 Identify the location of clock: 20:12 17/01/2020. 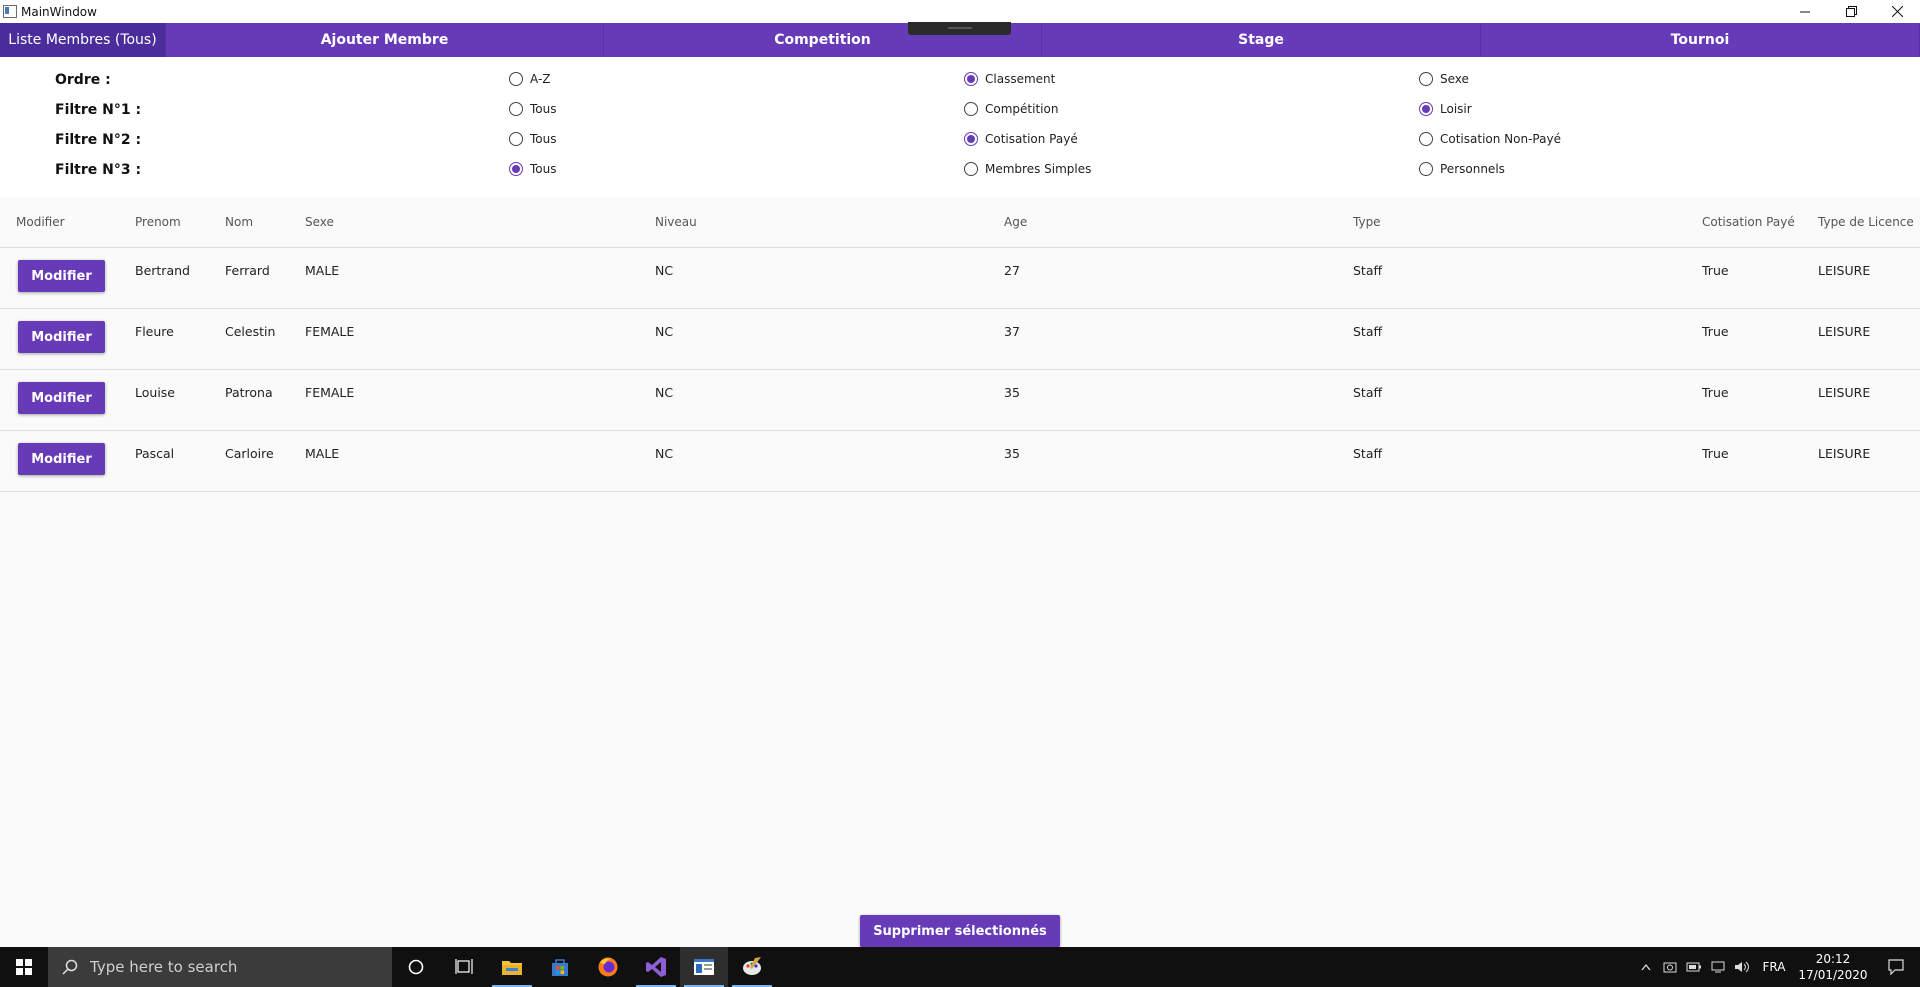
(1833, 967).